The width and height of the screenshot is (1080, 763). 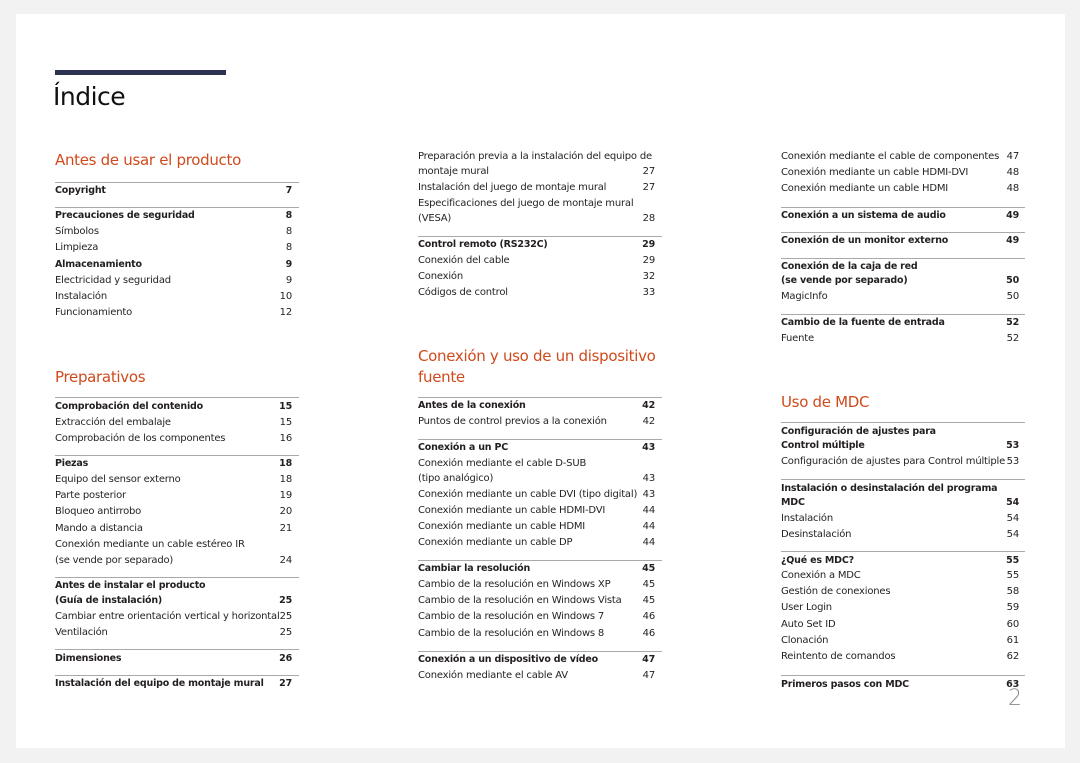 I want to click on toc-entry-label: (VESA), so click(x=435, y=218).